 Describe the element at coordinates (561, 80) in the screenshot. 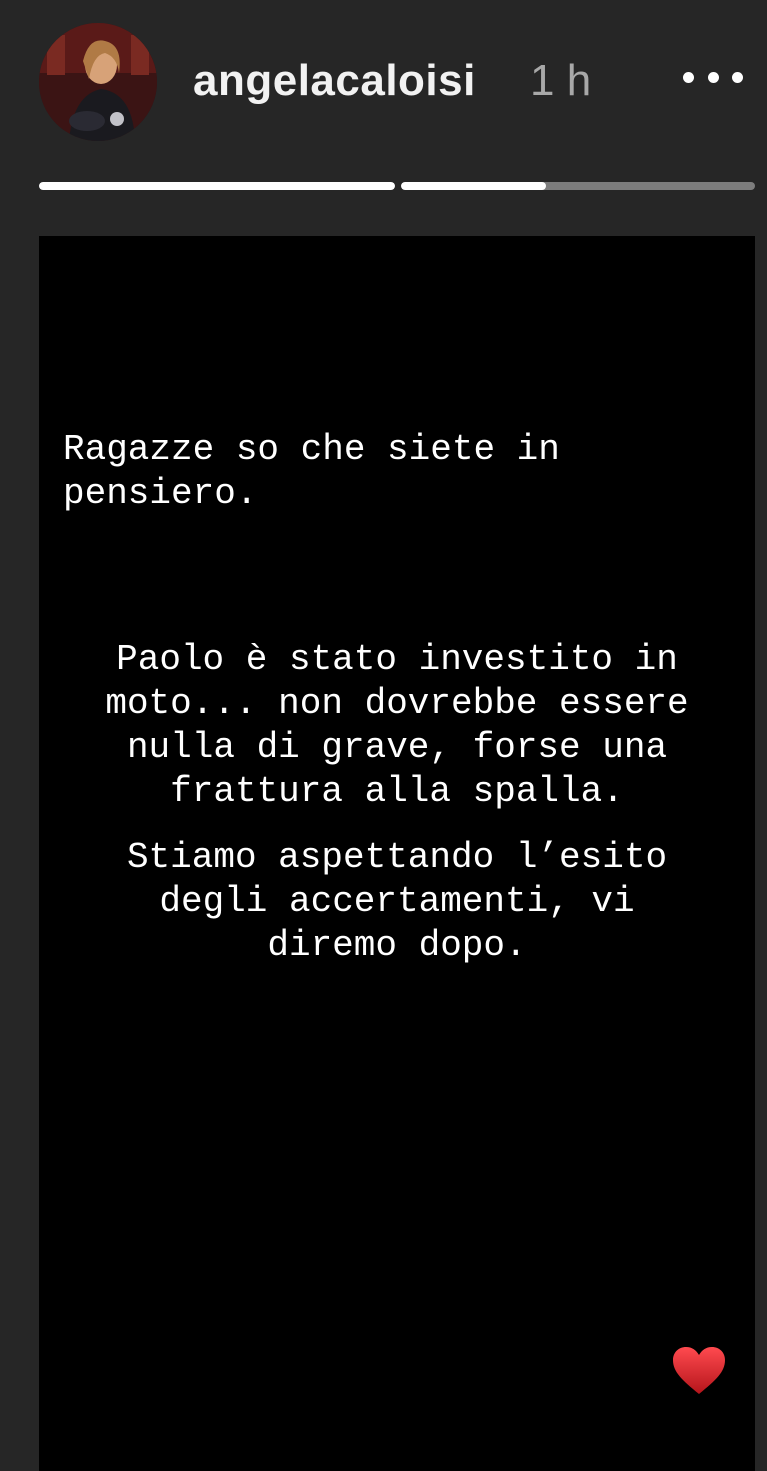

I see `post-time: 1 h` at that location.